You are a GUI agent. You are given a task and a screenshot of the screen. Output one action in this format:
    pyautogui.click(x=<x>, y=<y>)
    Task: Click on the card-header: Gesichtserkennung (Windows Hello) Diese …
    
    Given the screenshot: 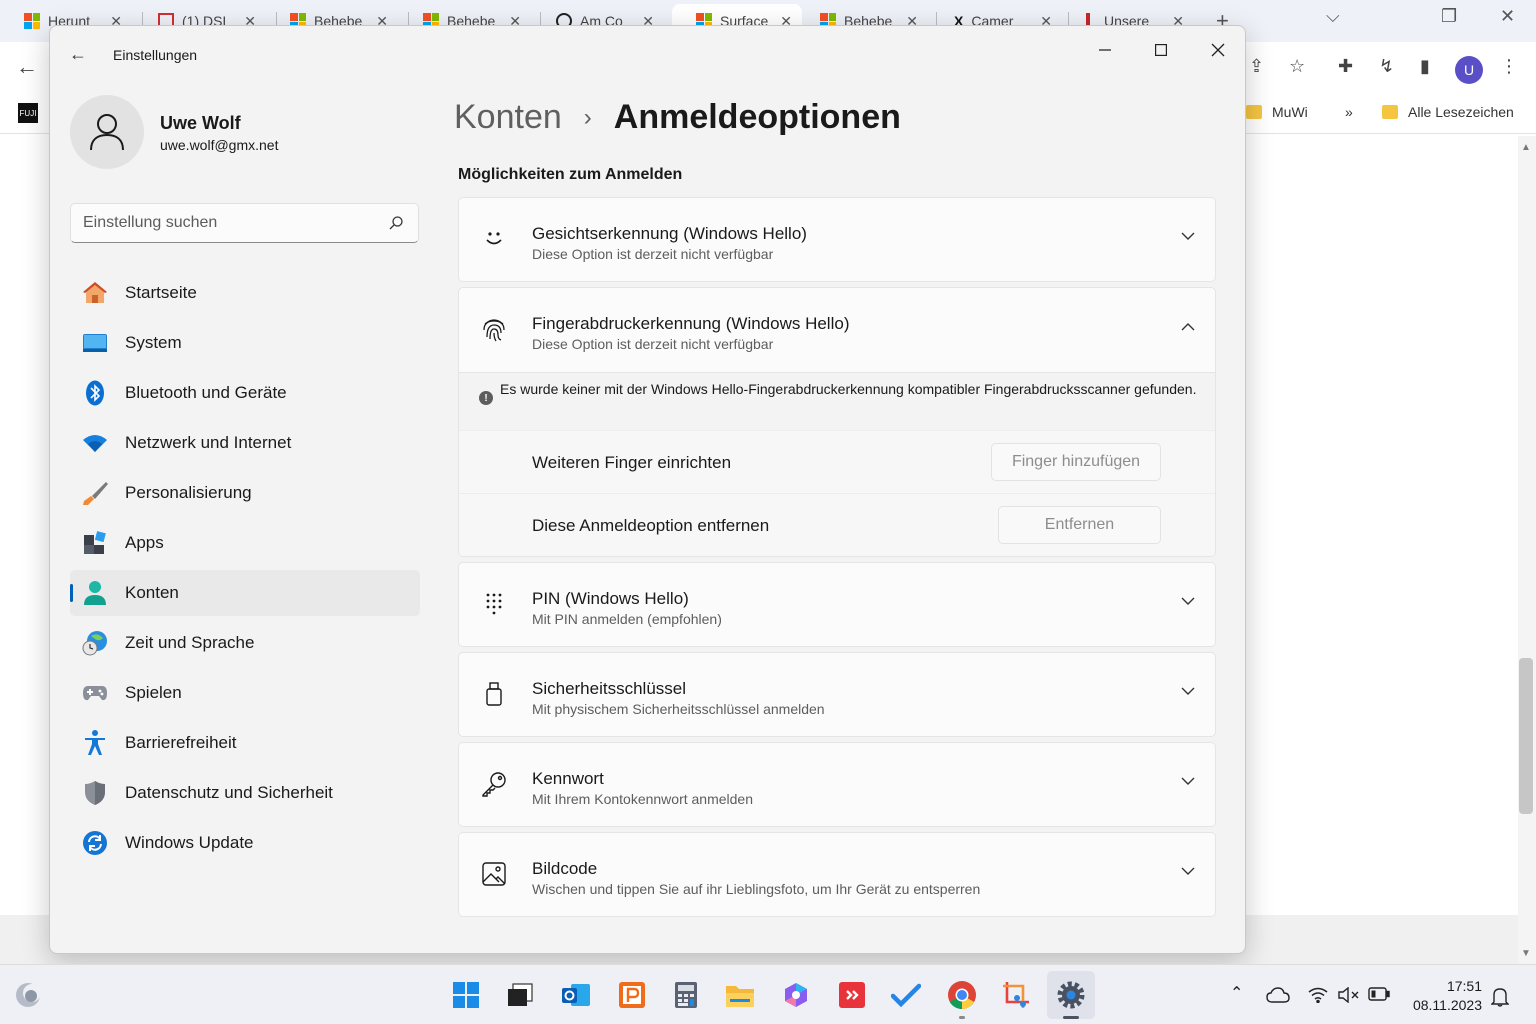 What is the action you would take?
    pyautogui.click(x=837, y=240)
    